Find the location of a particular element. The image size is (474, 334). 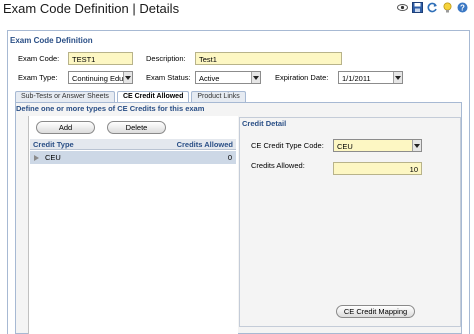

credit-detail-heading: Credit Detail is located at coordinates (264, 123).